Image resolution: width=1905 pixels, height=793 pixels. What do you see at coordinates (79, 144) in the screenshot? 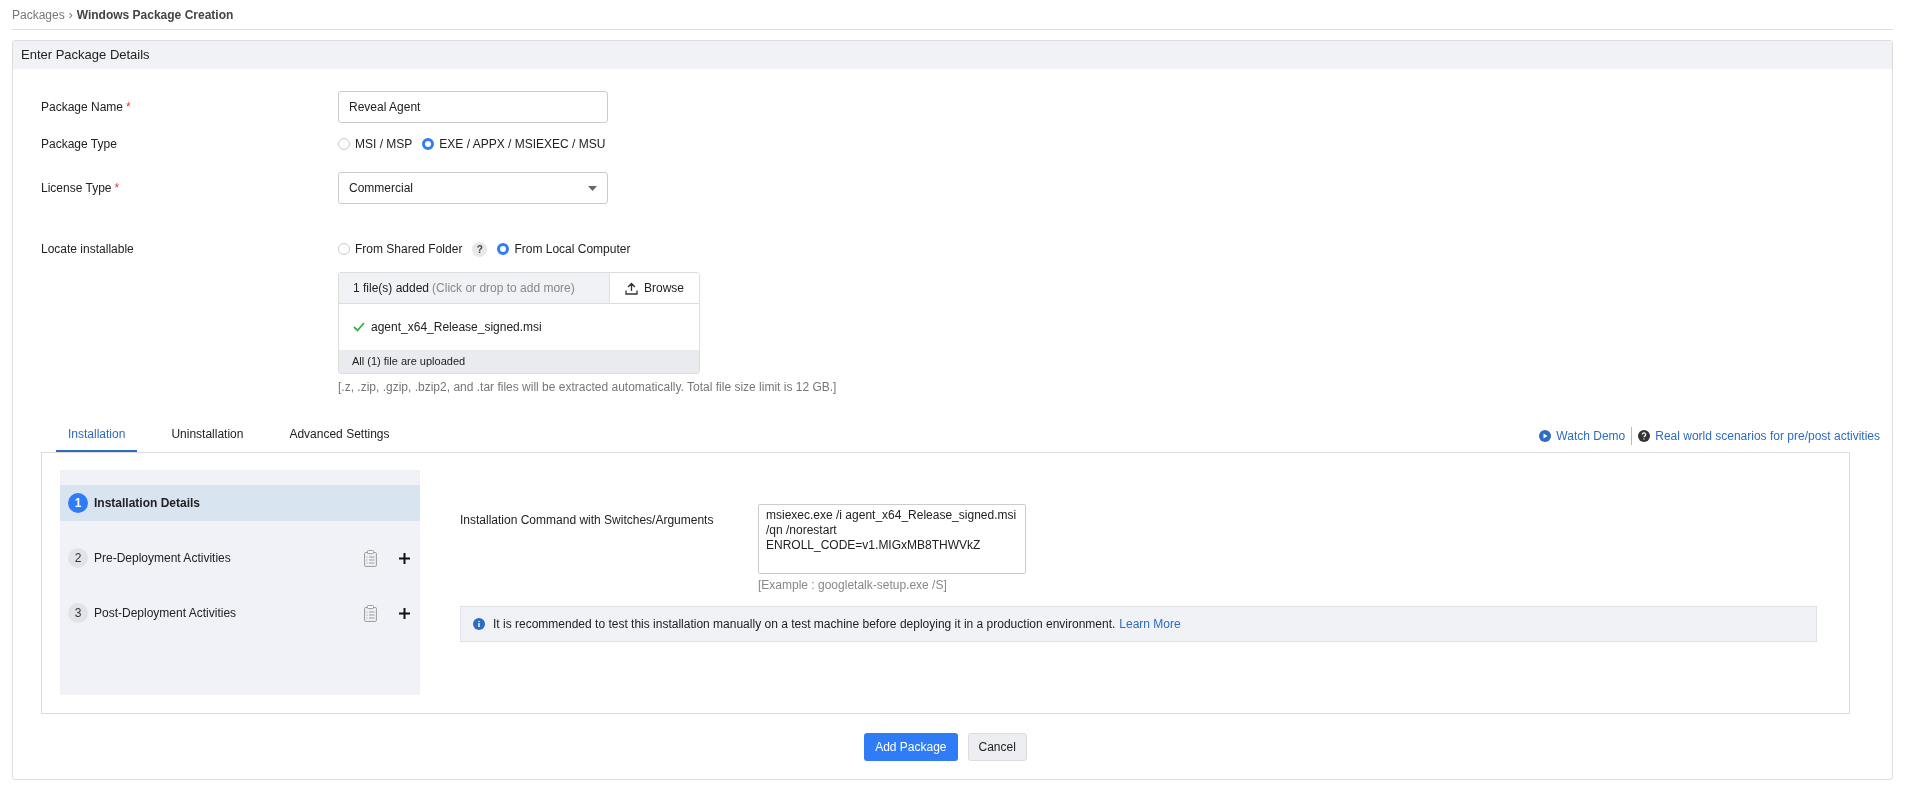
I see `field-label: Package Type` at bounding box center [79, 144].